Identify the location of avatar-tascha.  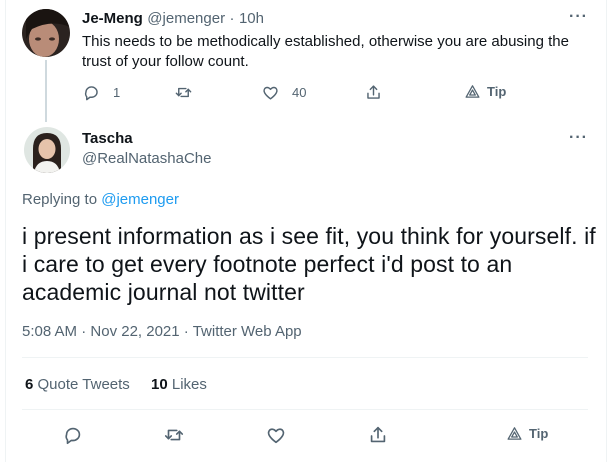
(47, 150).